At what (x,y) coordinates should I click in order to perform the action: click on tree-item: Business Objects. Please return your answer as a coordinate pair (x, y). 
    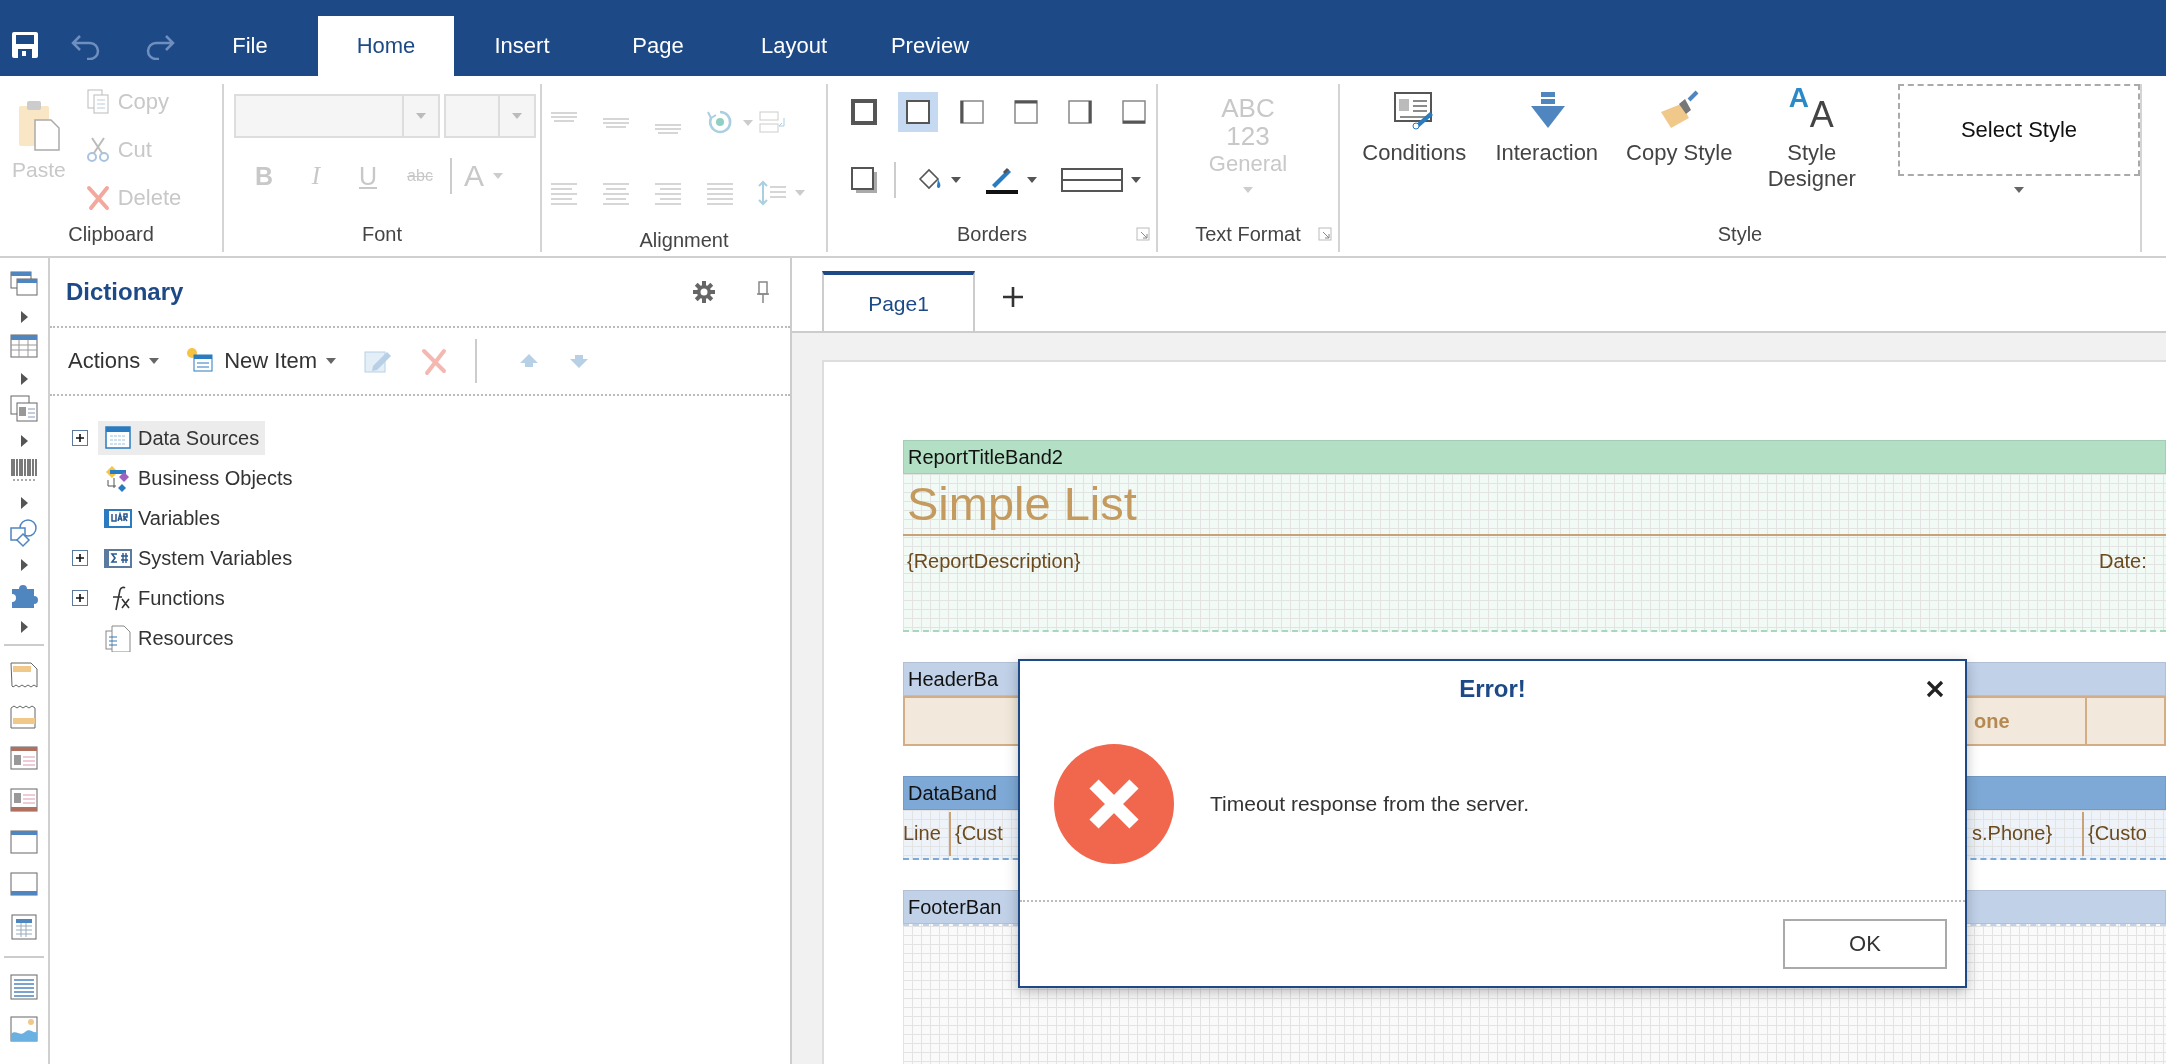
    Looking at the image, I should click on (198, 478).